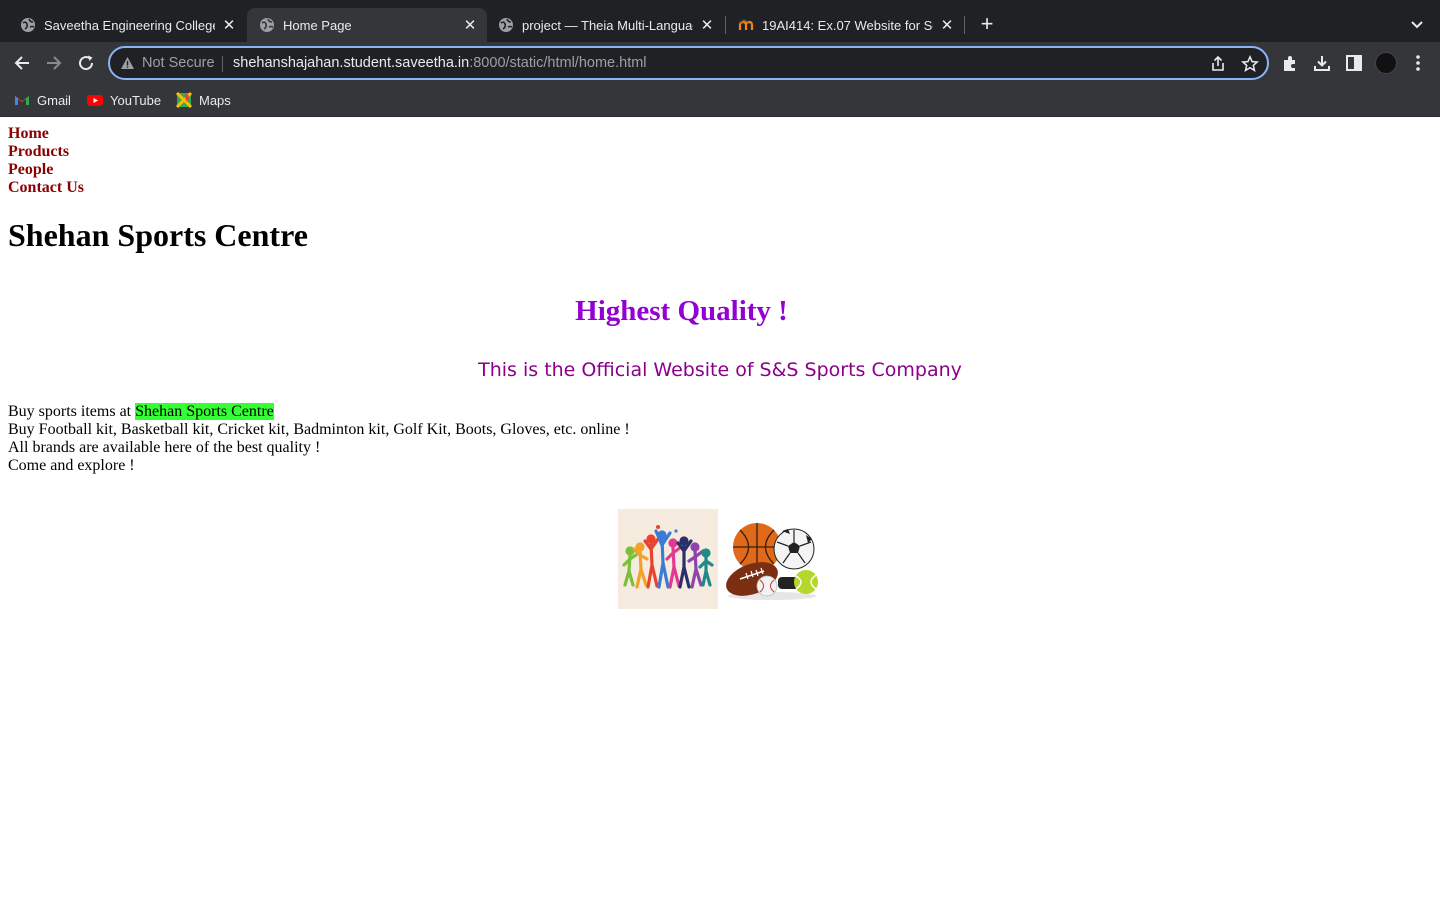  What do you see at coordinates (964, 25) in the screenshot?
I see `tab-separator` at bounding box center [964, 25].